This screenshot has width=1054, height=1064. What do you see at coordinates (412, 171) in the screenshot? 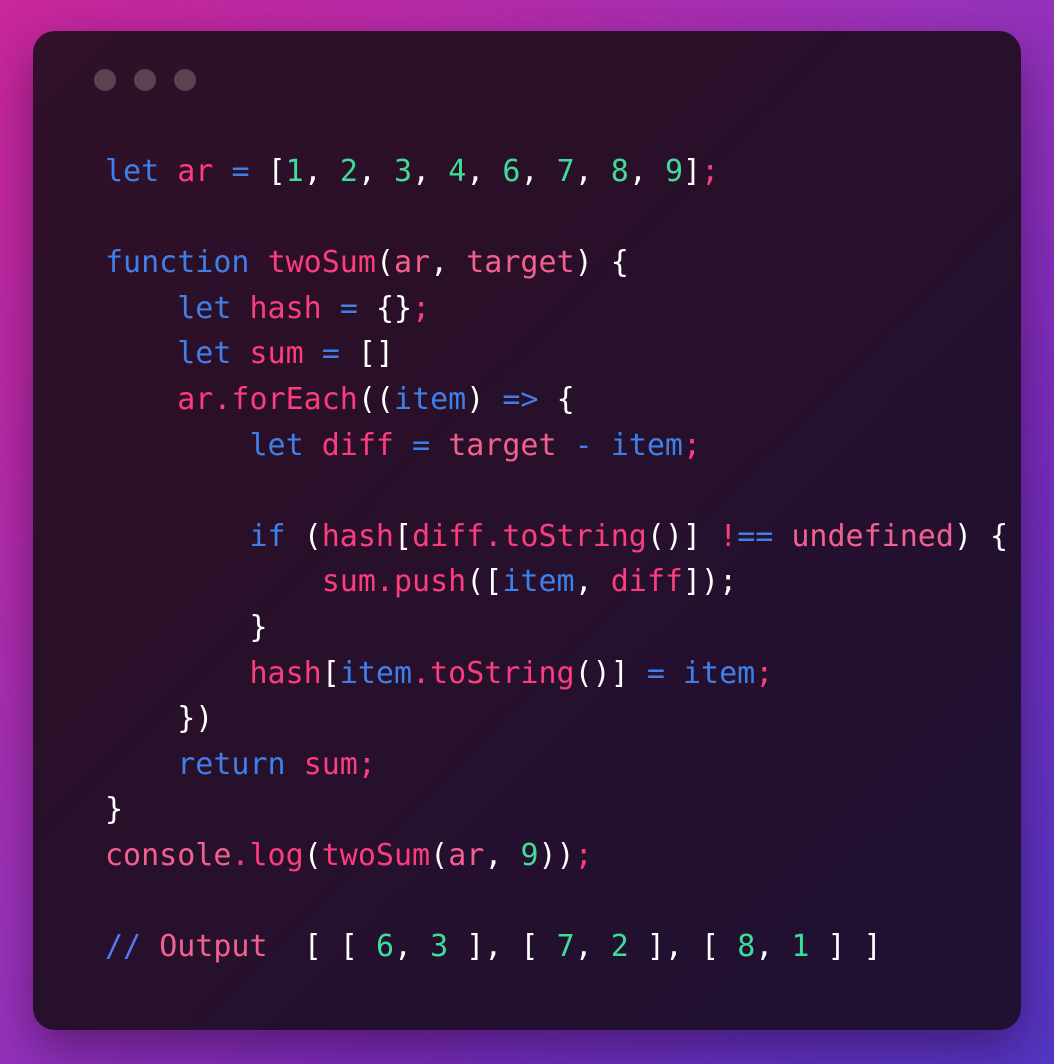
I see `code-line: let ar = [1, 2, 3, 4, 6, 7, 8, 9];` at bounding box center [412, 171].